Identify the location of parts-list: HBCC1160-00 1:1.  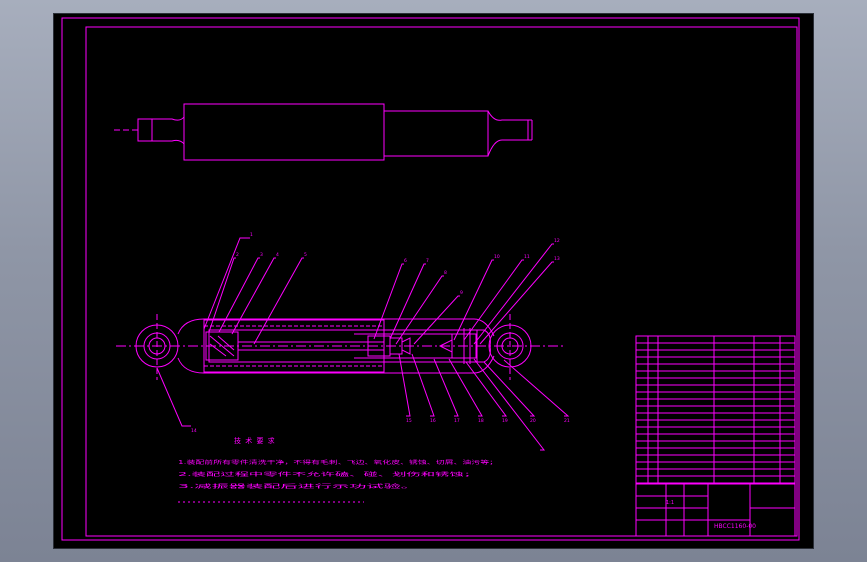
(715, 436).